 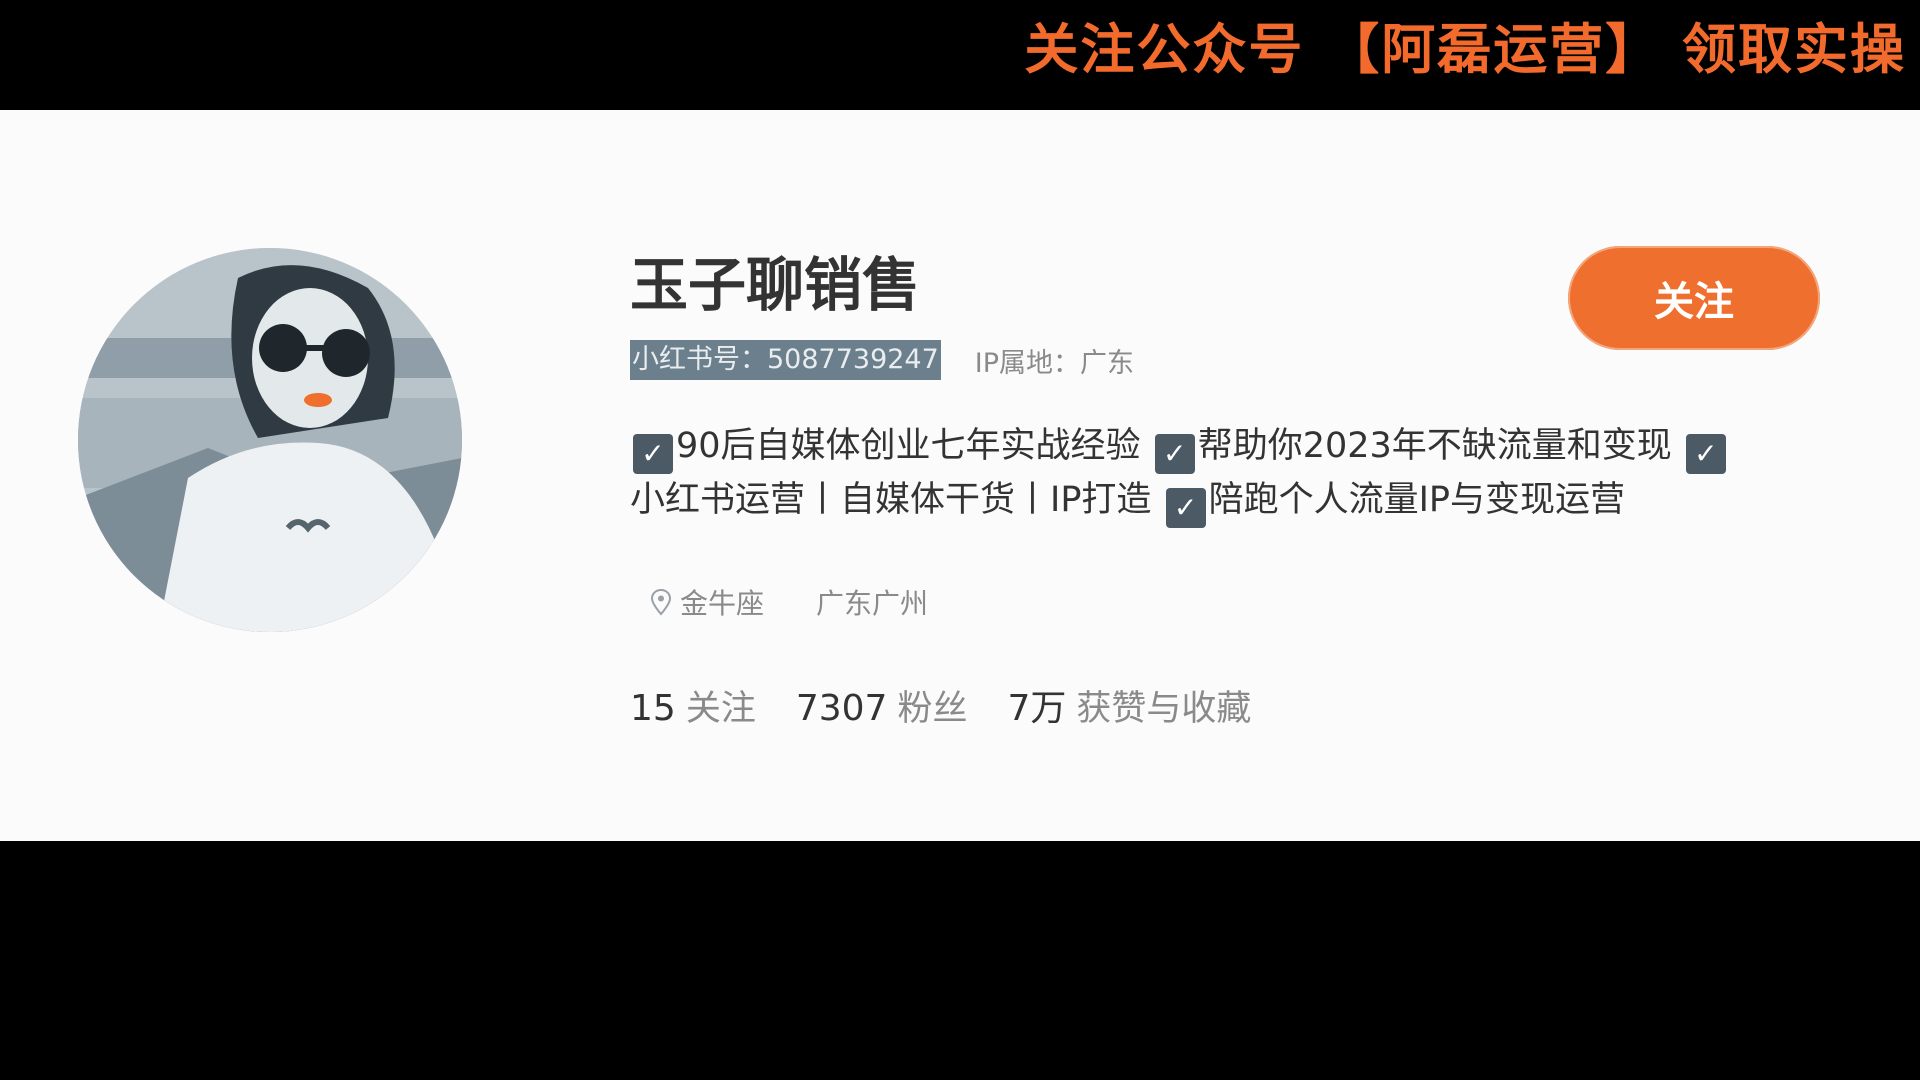 I want to click on red-id: 小红书号：5087739247, so click(x=785, y=360).